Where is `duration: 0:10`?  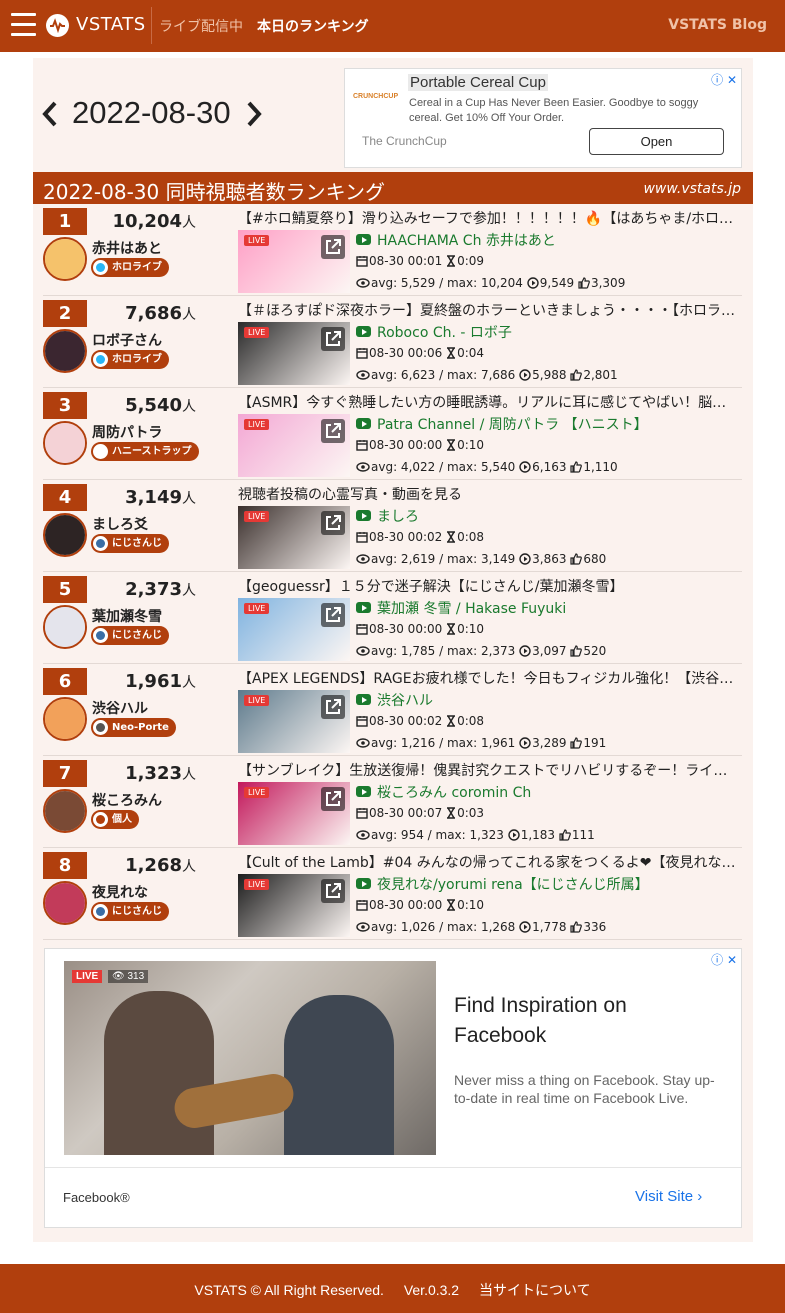
duration: 0:10 is located at coordinates (471, 445).